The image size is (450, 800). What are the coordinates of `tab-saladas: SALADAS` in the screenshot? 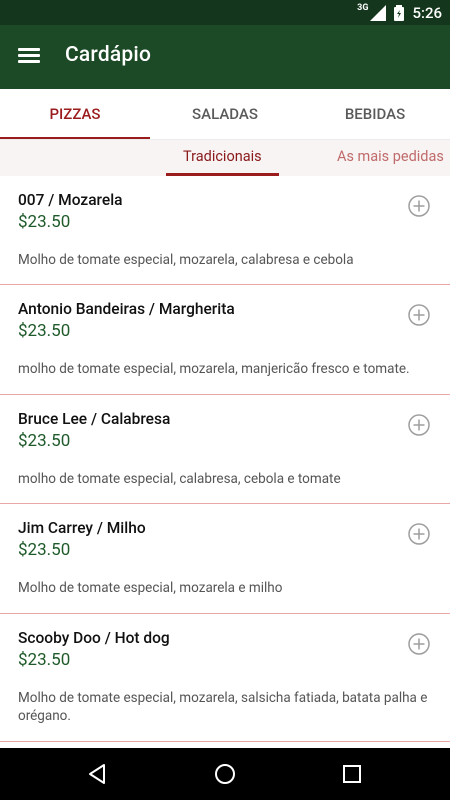 It's located at (225, 114).